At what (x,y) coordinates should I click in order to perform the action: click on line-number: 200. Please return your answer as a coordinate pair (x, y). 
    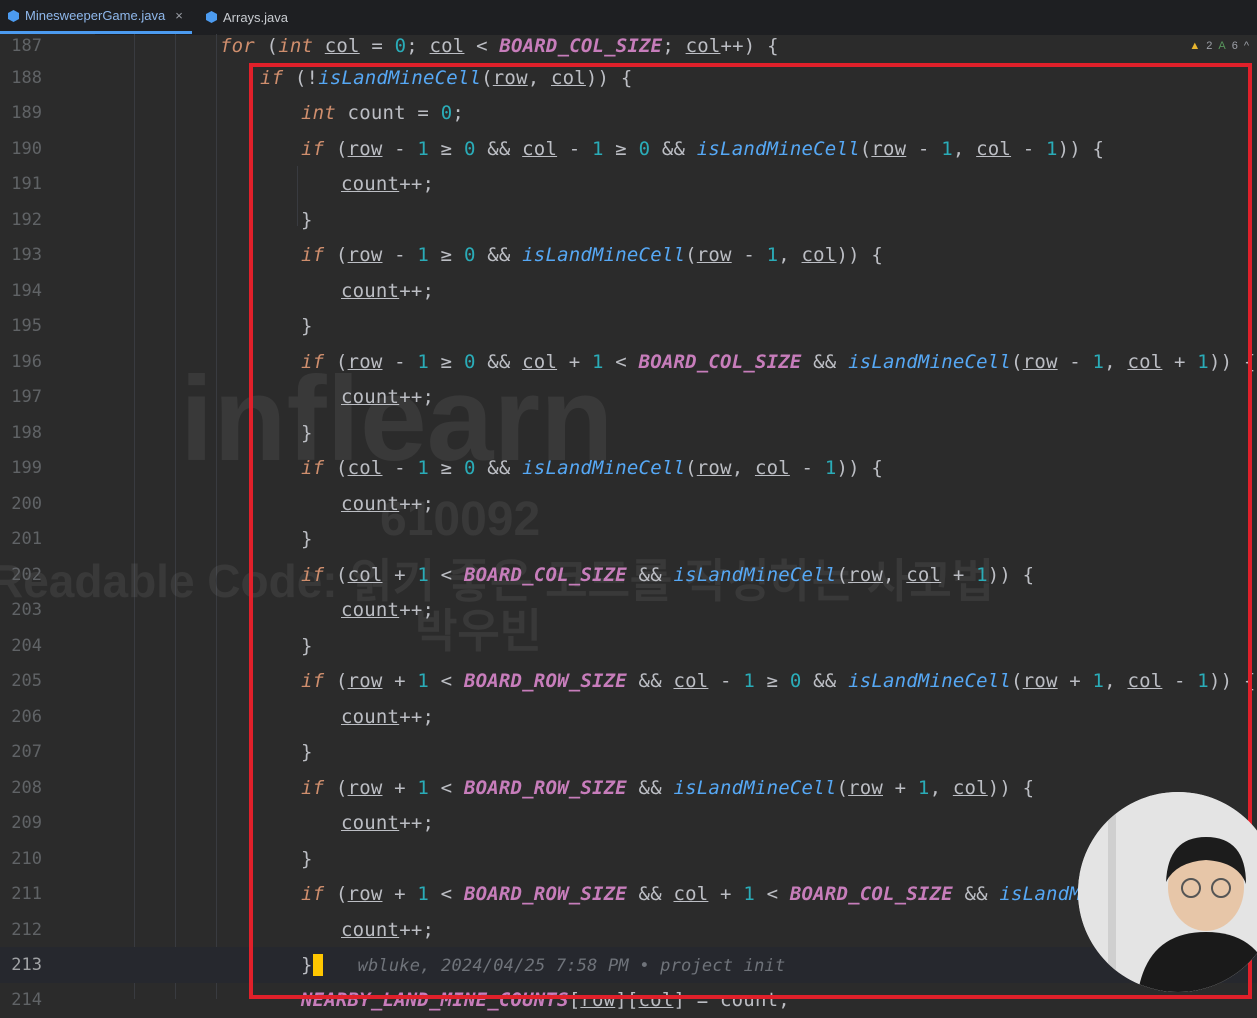
    Looking at the image, I should click on (26, 503).